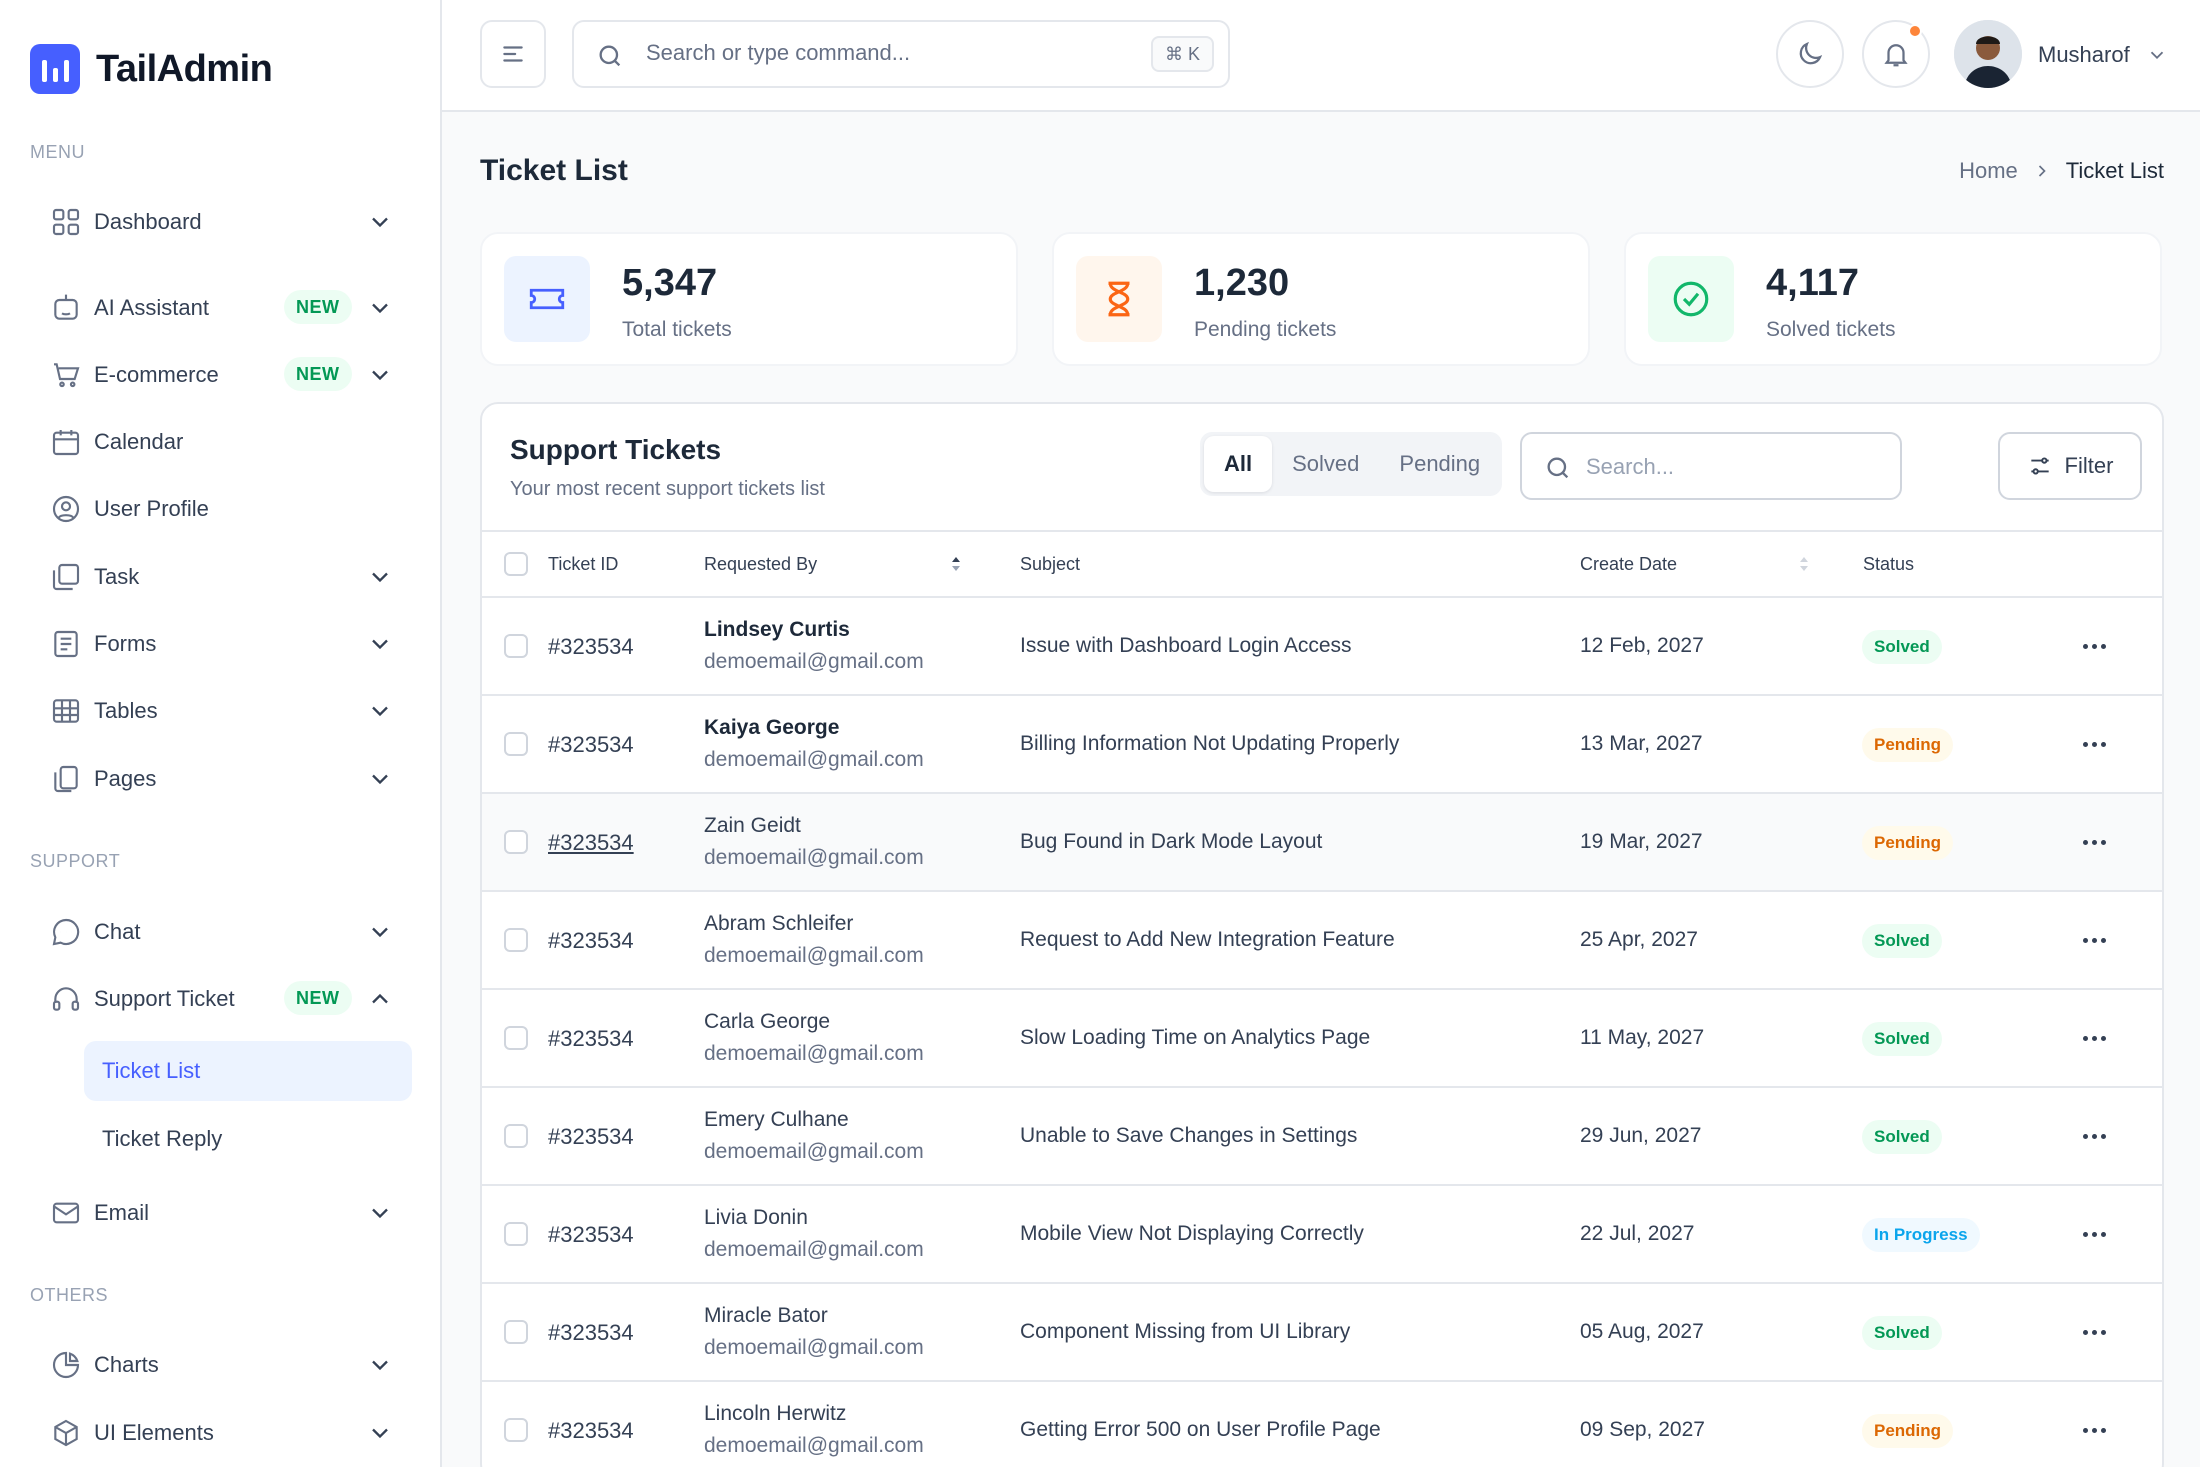 The height and width of the screenshot is (1467, 2200). I want to click on ticket-search, so click(1711, 466).